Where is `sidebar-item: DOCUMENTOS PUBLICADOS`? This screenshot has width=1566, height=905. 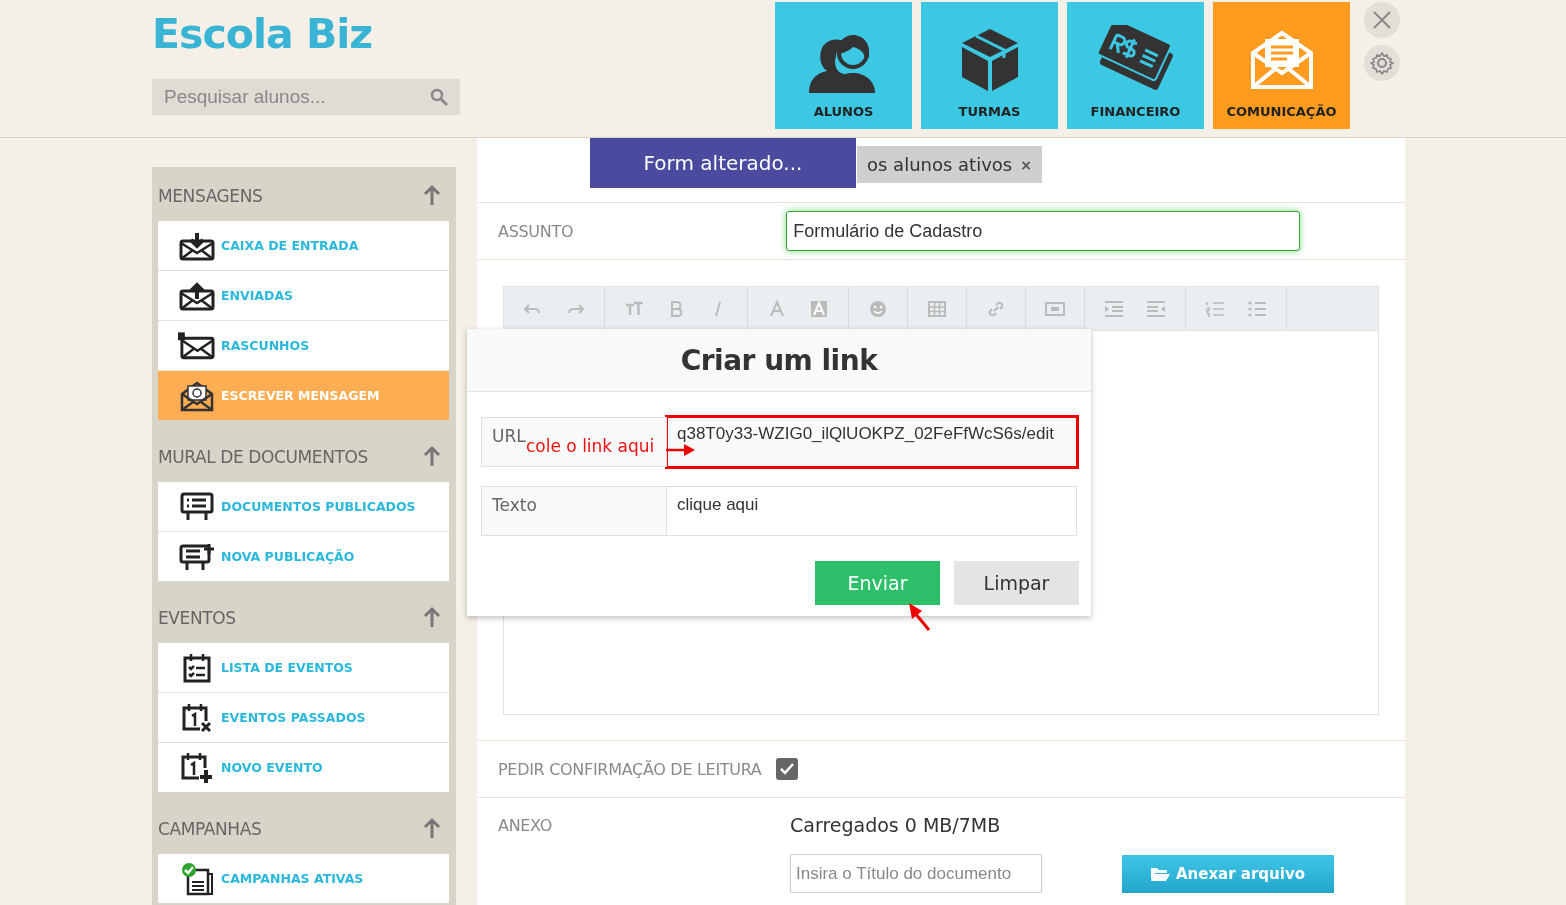
sidebar-item: DOCUMENTOS PUBLICADOS is located at coordinates (303, 506).